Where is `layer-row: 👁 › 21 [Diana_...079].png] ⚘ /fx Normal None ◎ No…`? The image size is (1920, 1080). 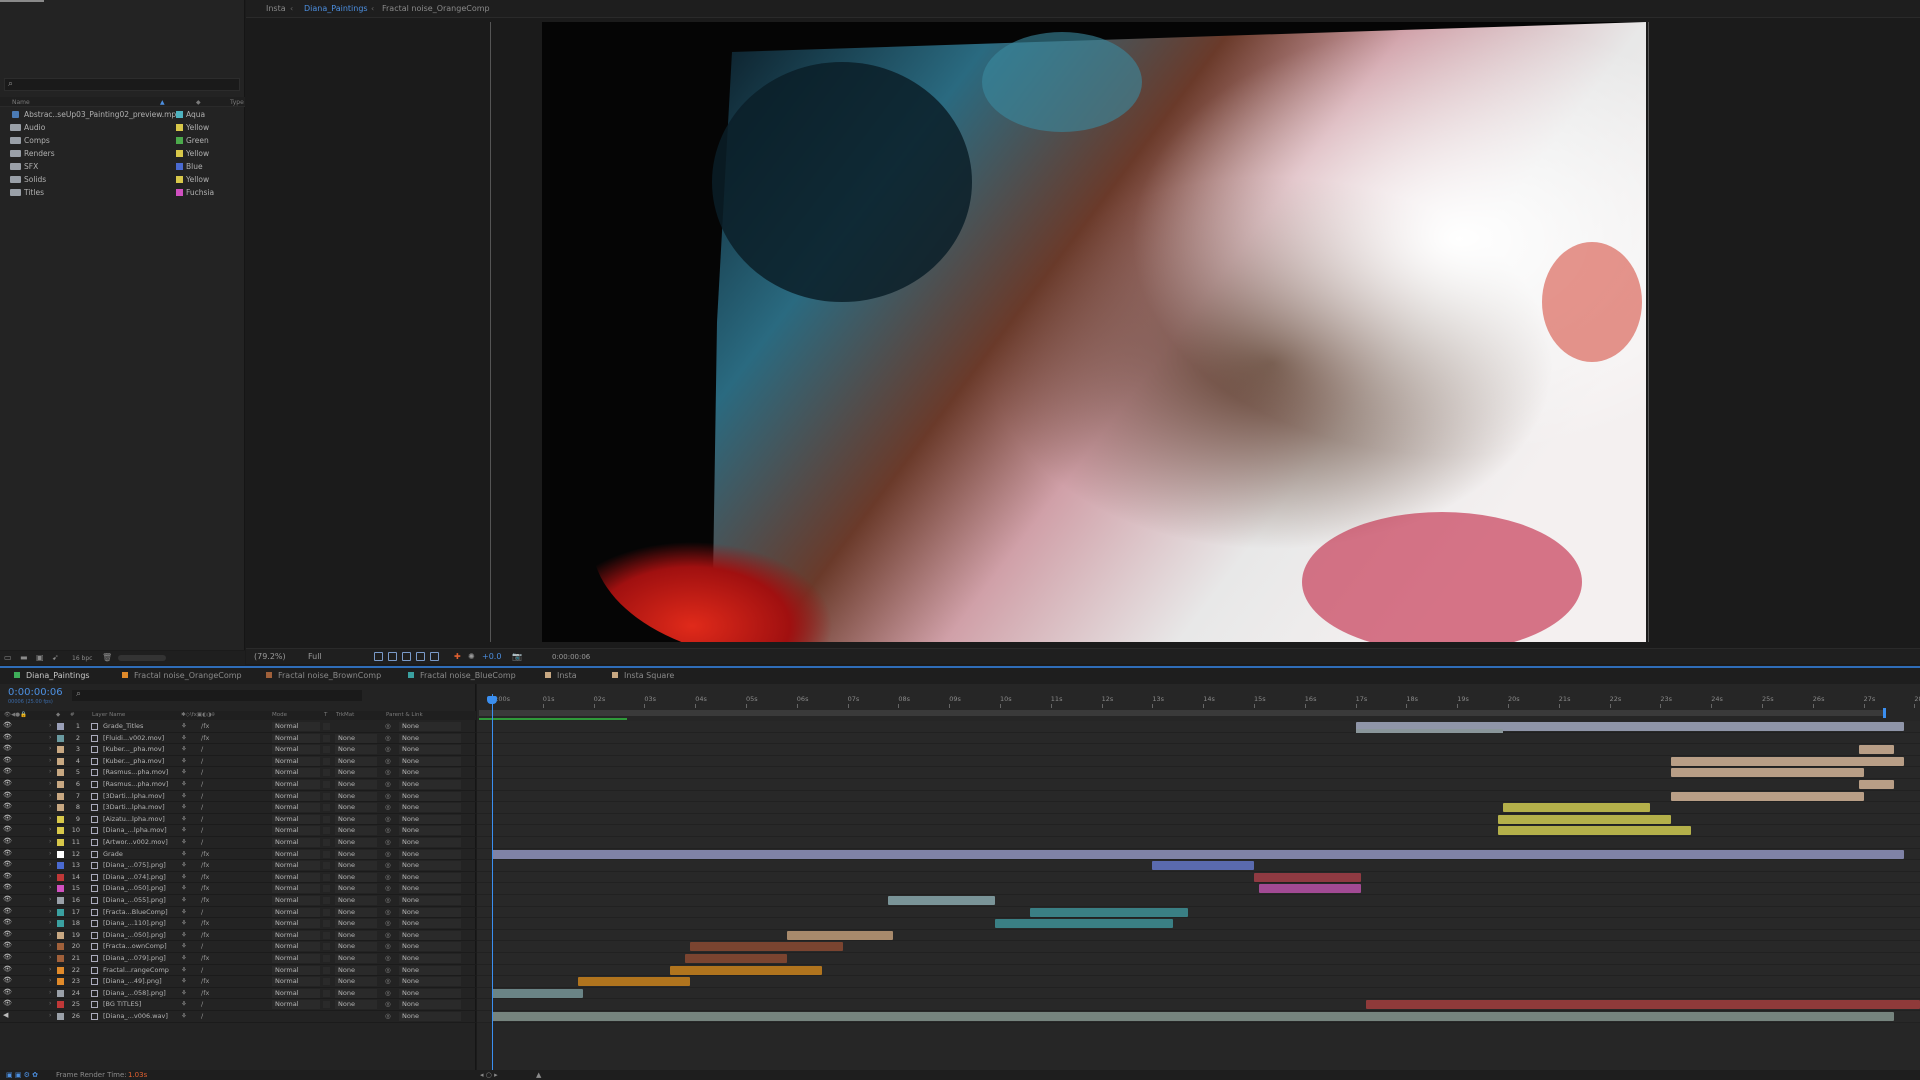 layer-row: 👁 › 21 [Diana_...079].png] ⚘ /fx Normal None ◎ No… is located at coordinates (238, 959).